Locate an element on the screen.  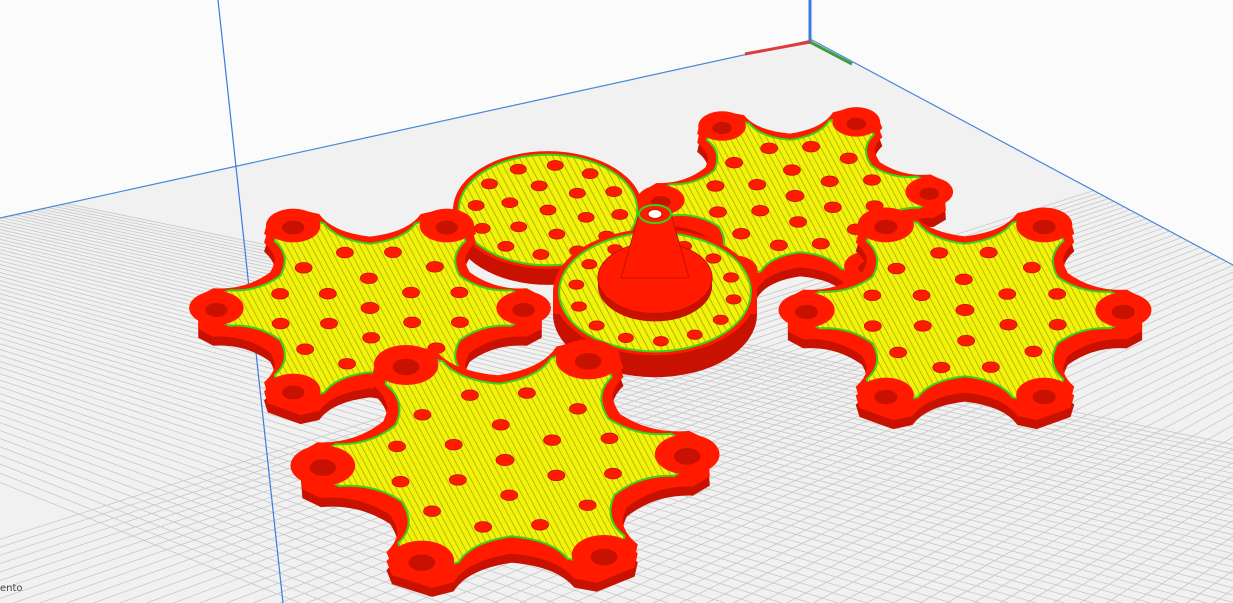
status-hint-text: ento is located at coordinates (11, 588).